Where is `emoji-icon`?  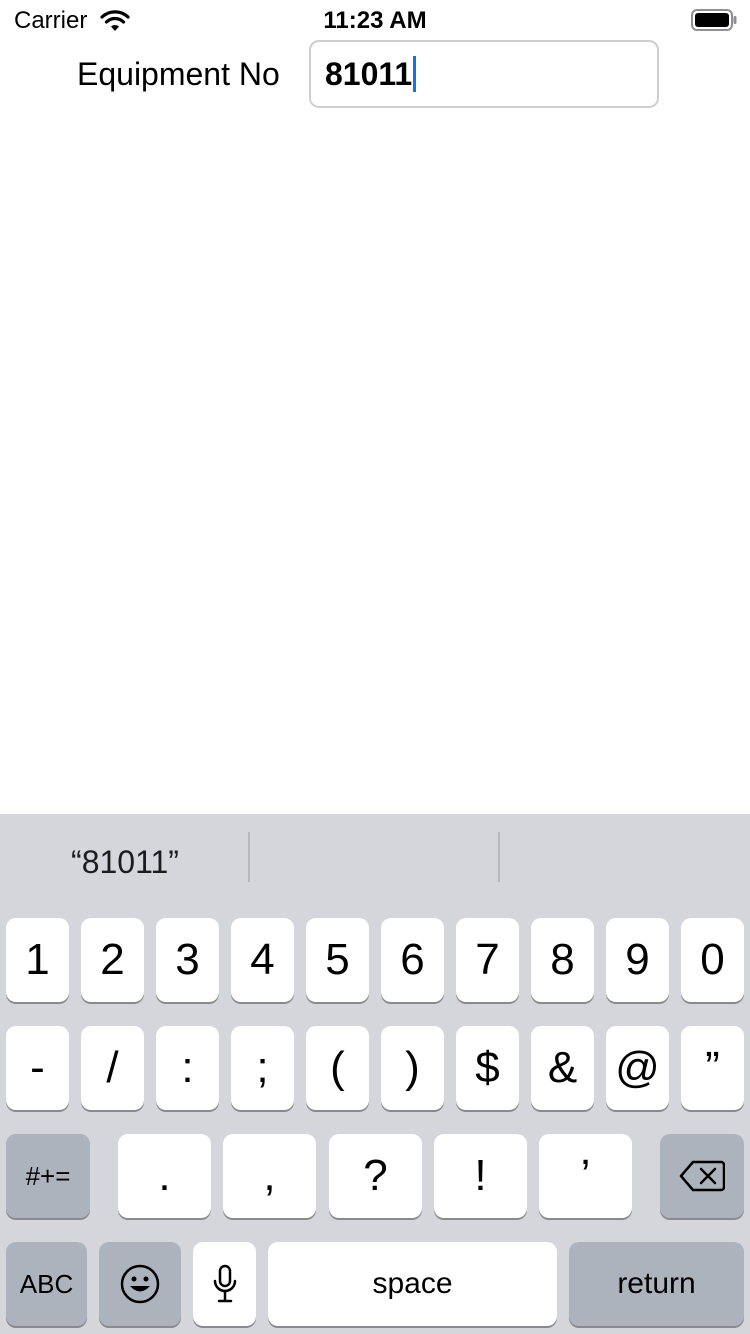
emoji-icon is located at coordinates (140, 1284).